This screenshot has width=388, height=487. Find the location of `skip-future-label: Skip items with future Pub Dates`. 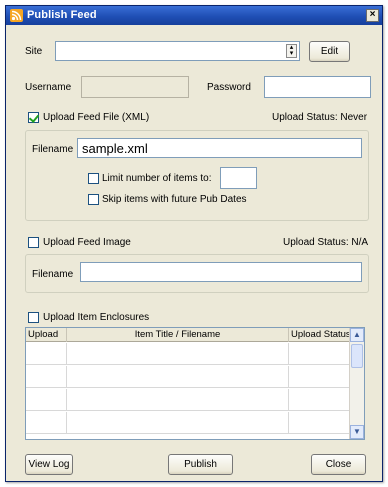

skip-future-label: Skip items with future Pub Dates is located at coordinates (174, 199).